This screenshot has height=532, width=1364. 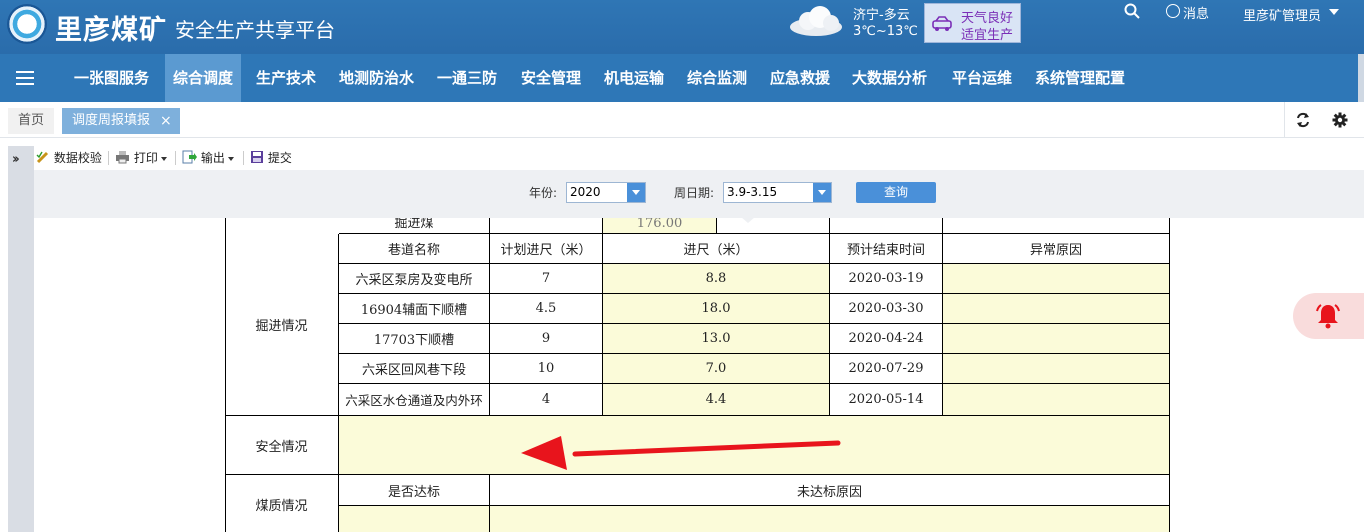 I want to click on messages-link: 消息, so click(x=1196, y=12).